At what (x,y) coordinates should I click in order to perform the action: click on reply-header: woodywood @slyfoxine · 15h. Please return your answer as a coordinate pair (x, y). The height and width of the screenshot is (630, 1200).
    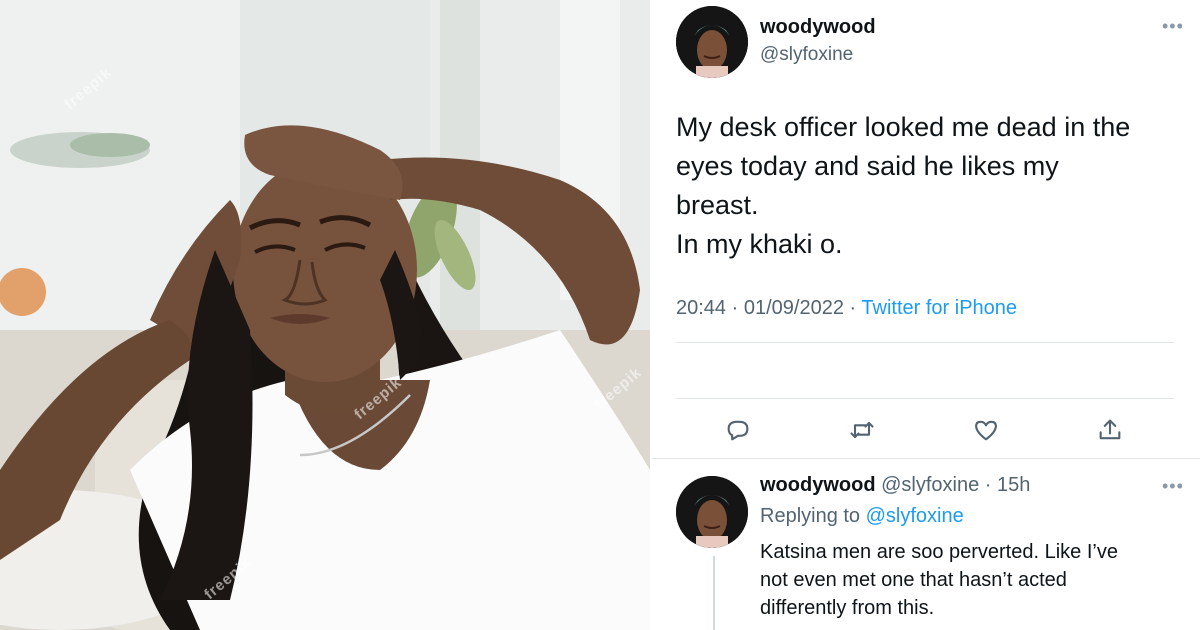
    Looking at the image, I should click on (895, 485).